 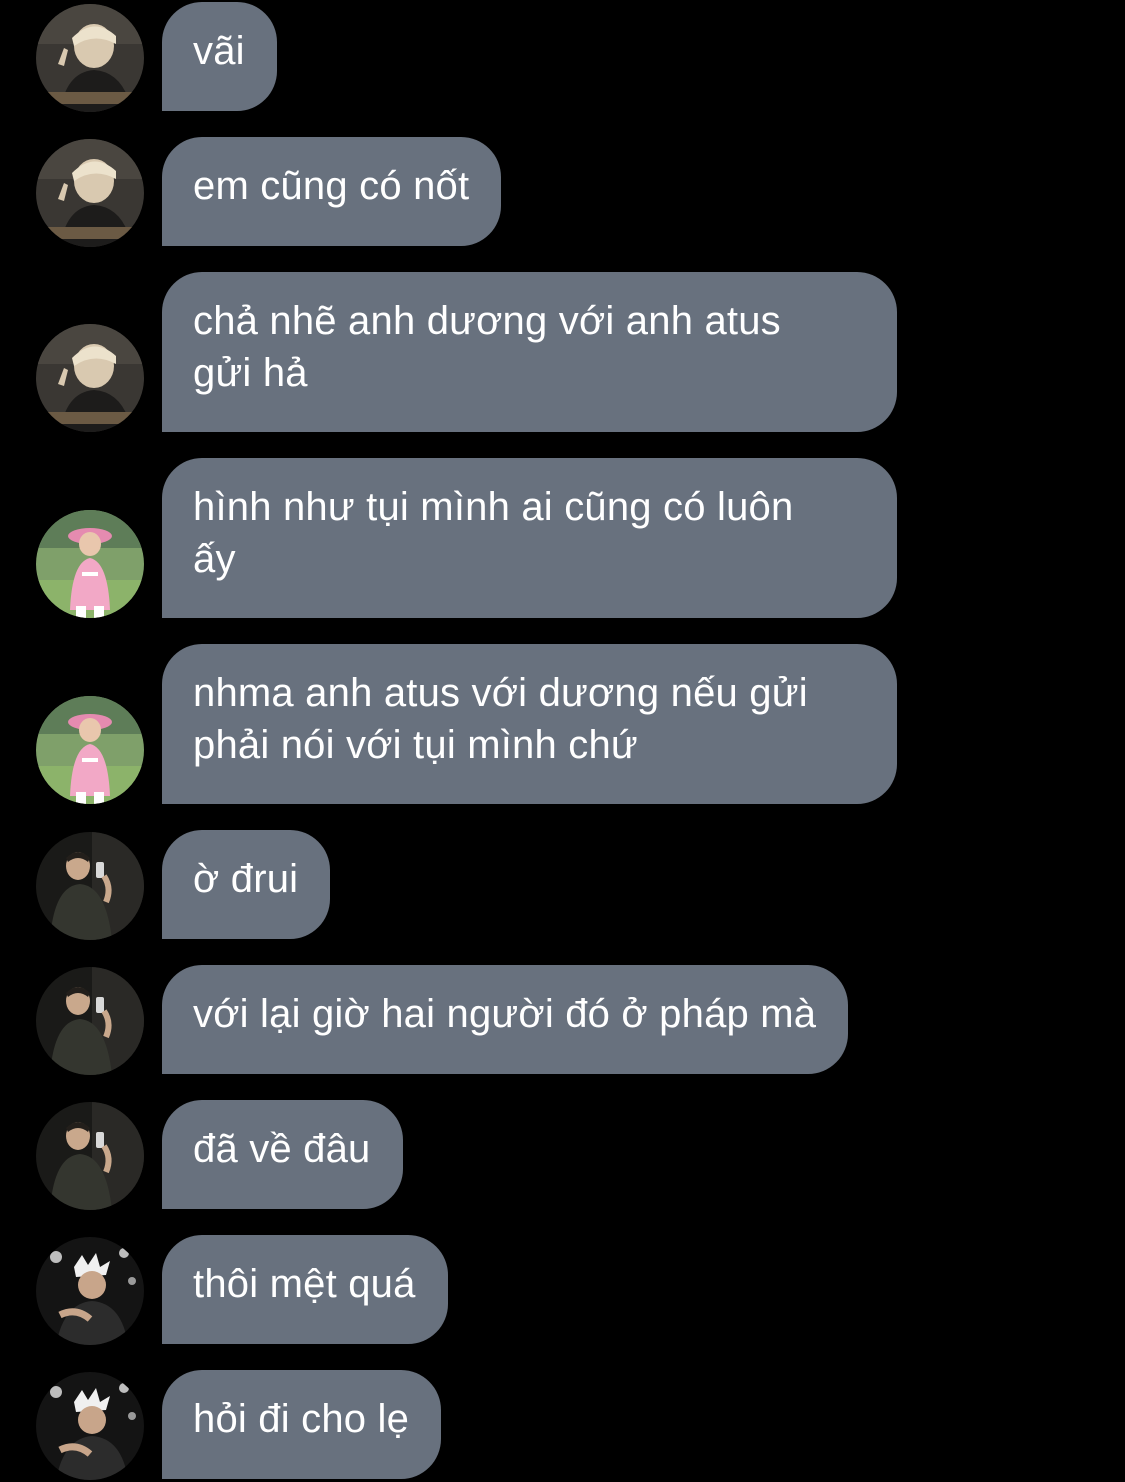 I want to click on message-text-line: gửi hả, so click(x=250, y=373).